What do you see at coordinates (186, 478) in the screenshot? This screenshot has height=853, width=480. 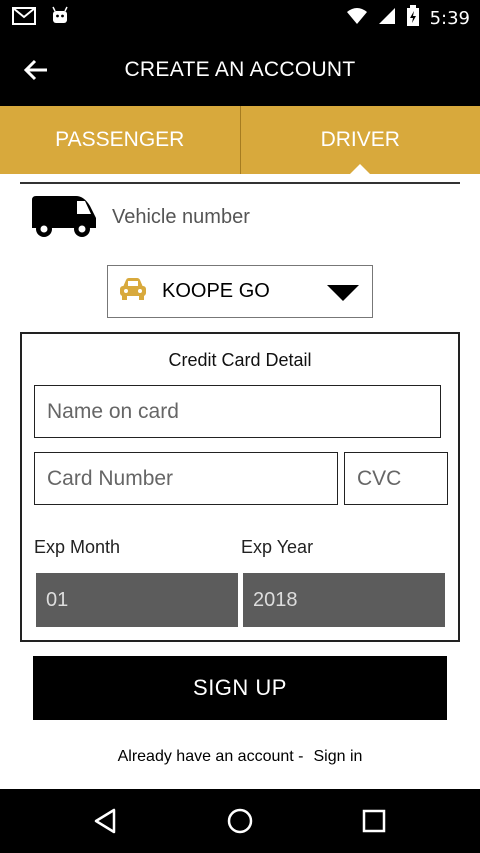 I see `card-number-input: Card Number` at bounding box center [186, 478].